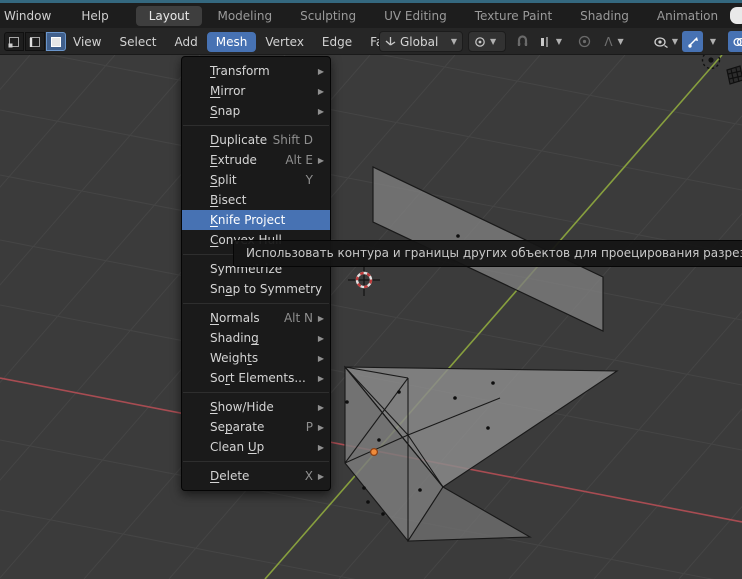  What do you see at coordinates (169, 15) in the screenshot?
I see `tab-layout: Layout` at bounding box center [169, 15].